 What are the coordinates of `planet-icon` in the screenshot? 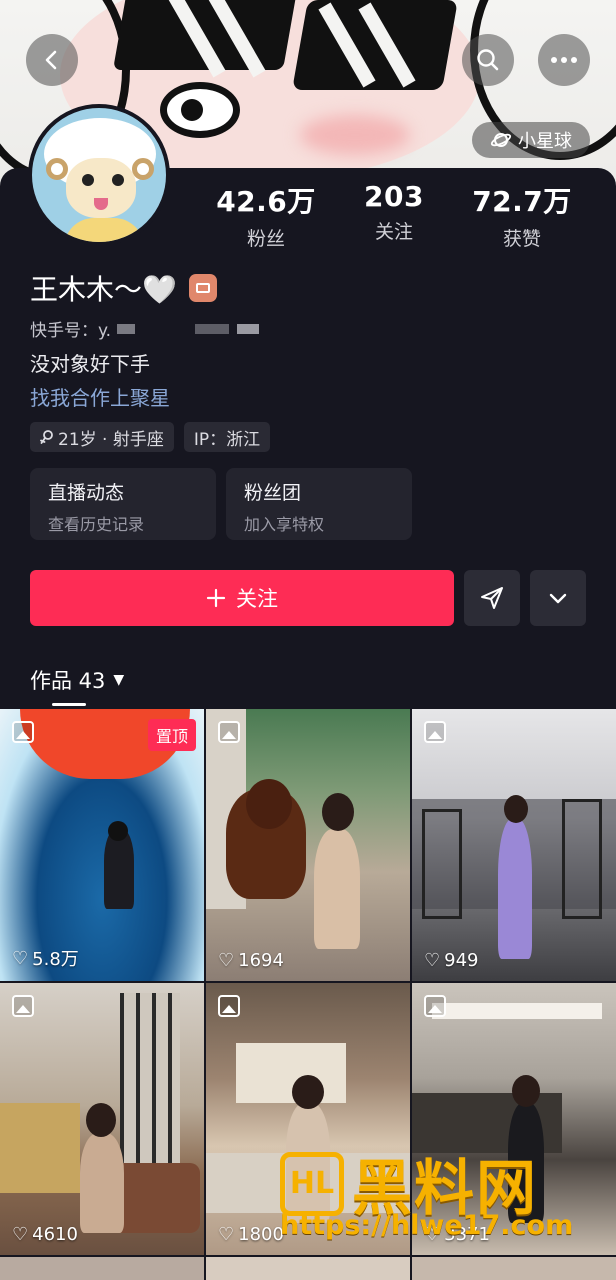 It's located at (501, 140).